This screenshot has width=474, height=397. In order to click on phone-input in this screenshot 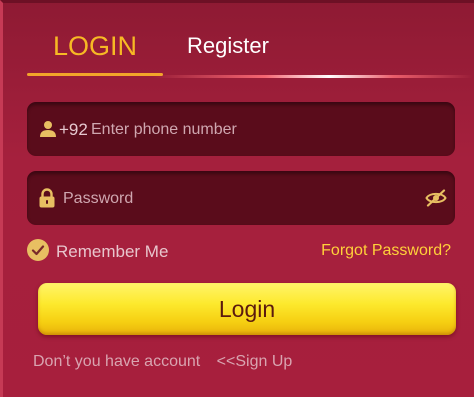, I will do `click(261, 130)`.